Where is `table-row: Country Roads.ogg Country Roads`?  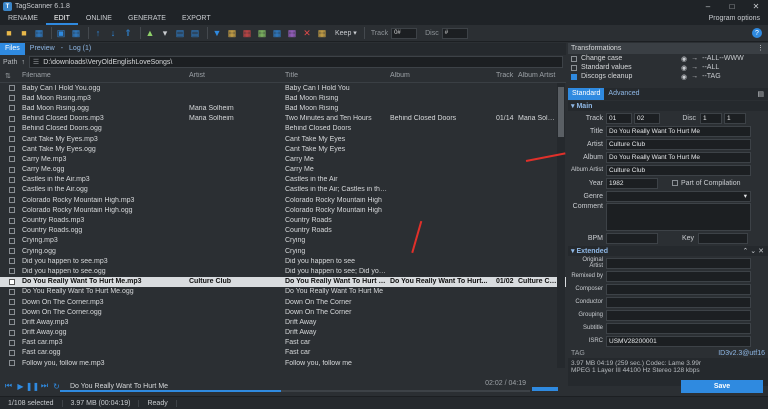 table-row: Country Roads.ogg Country Roads is located at coordinates (283, 231).